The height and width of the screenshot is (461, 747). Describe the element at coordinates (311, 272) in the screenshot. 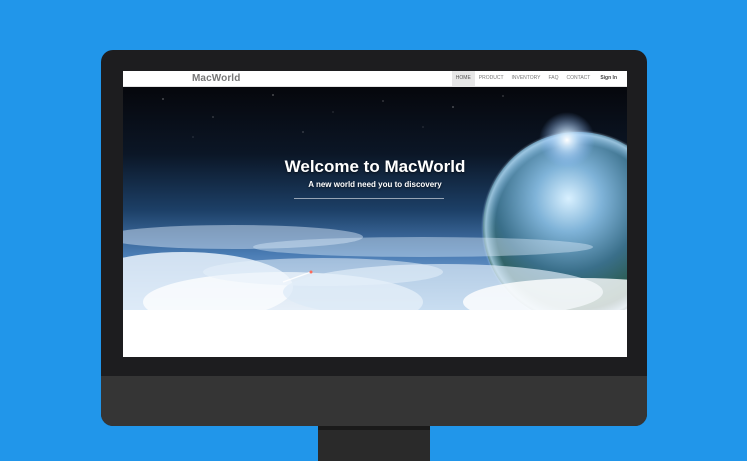

I see `spacecraft` at that location.